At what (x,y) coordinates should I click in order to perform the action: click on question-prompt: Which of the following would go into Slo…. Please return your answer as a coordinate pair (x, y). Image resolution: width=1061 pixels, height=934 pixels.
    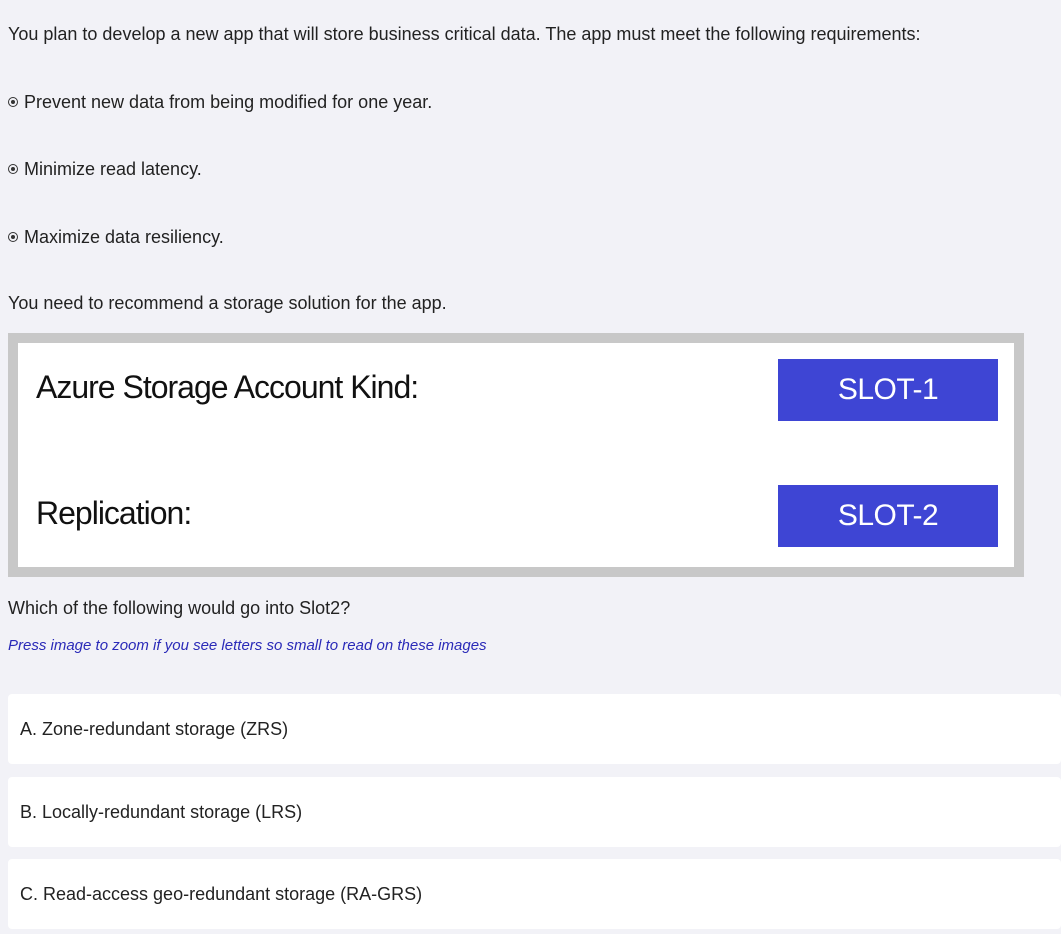
    Looking at the image, I should click on (179, 608).